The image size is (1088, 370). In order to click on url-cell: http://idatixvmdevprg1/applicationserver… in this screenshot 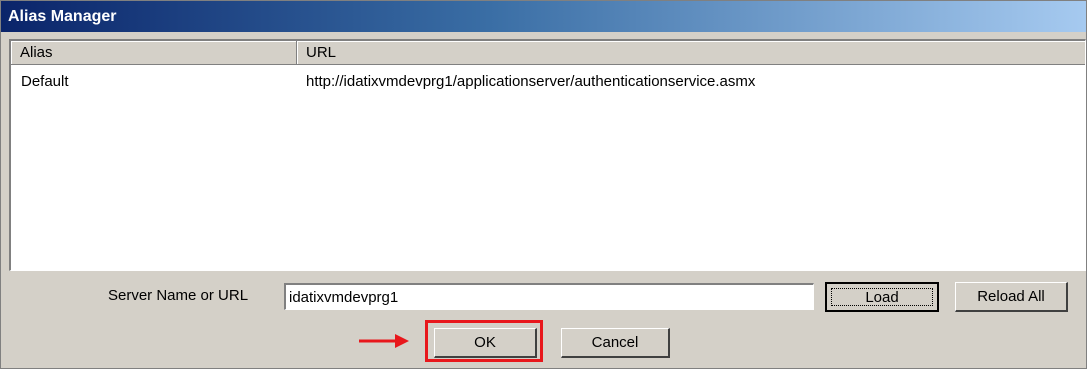, I will do `click(531, 81)`.